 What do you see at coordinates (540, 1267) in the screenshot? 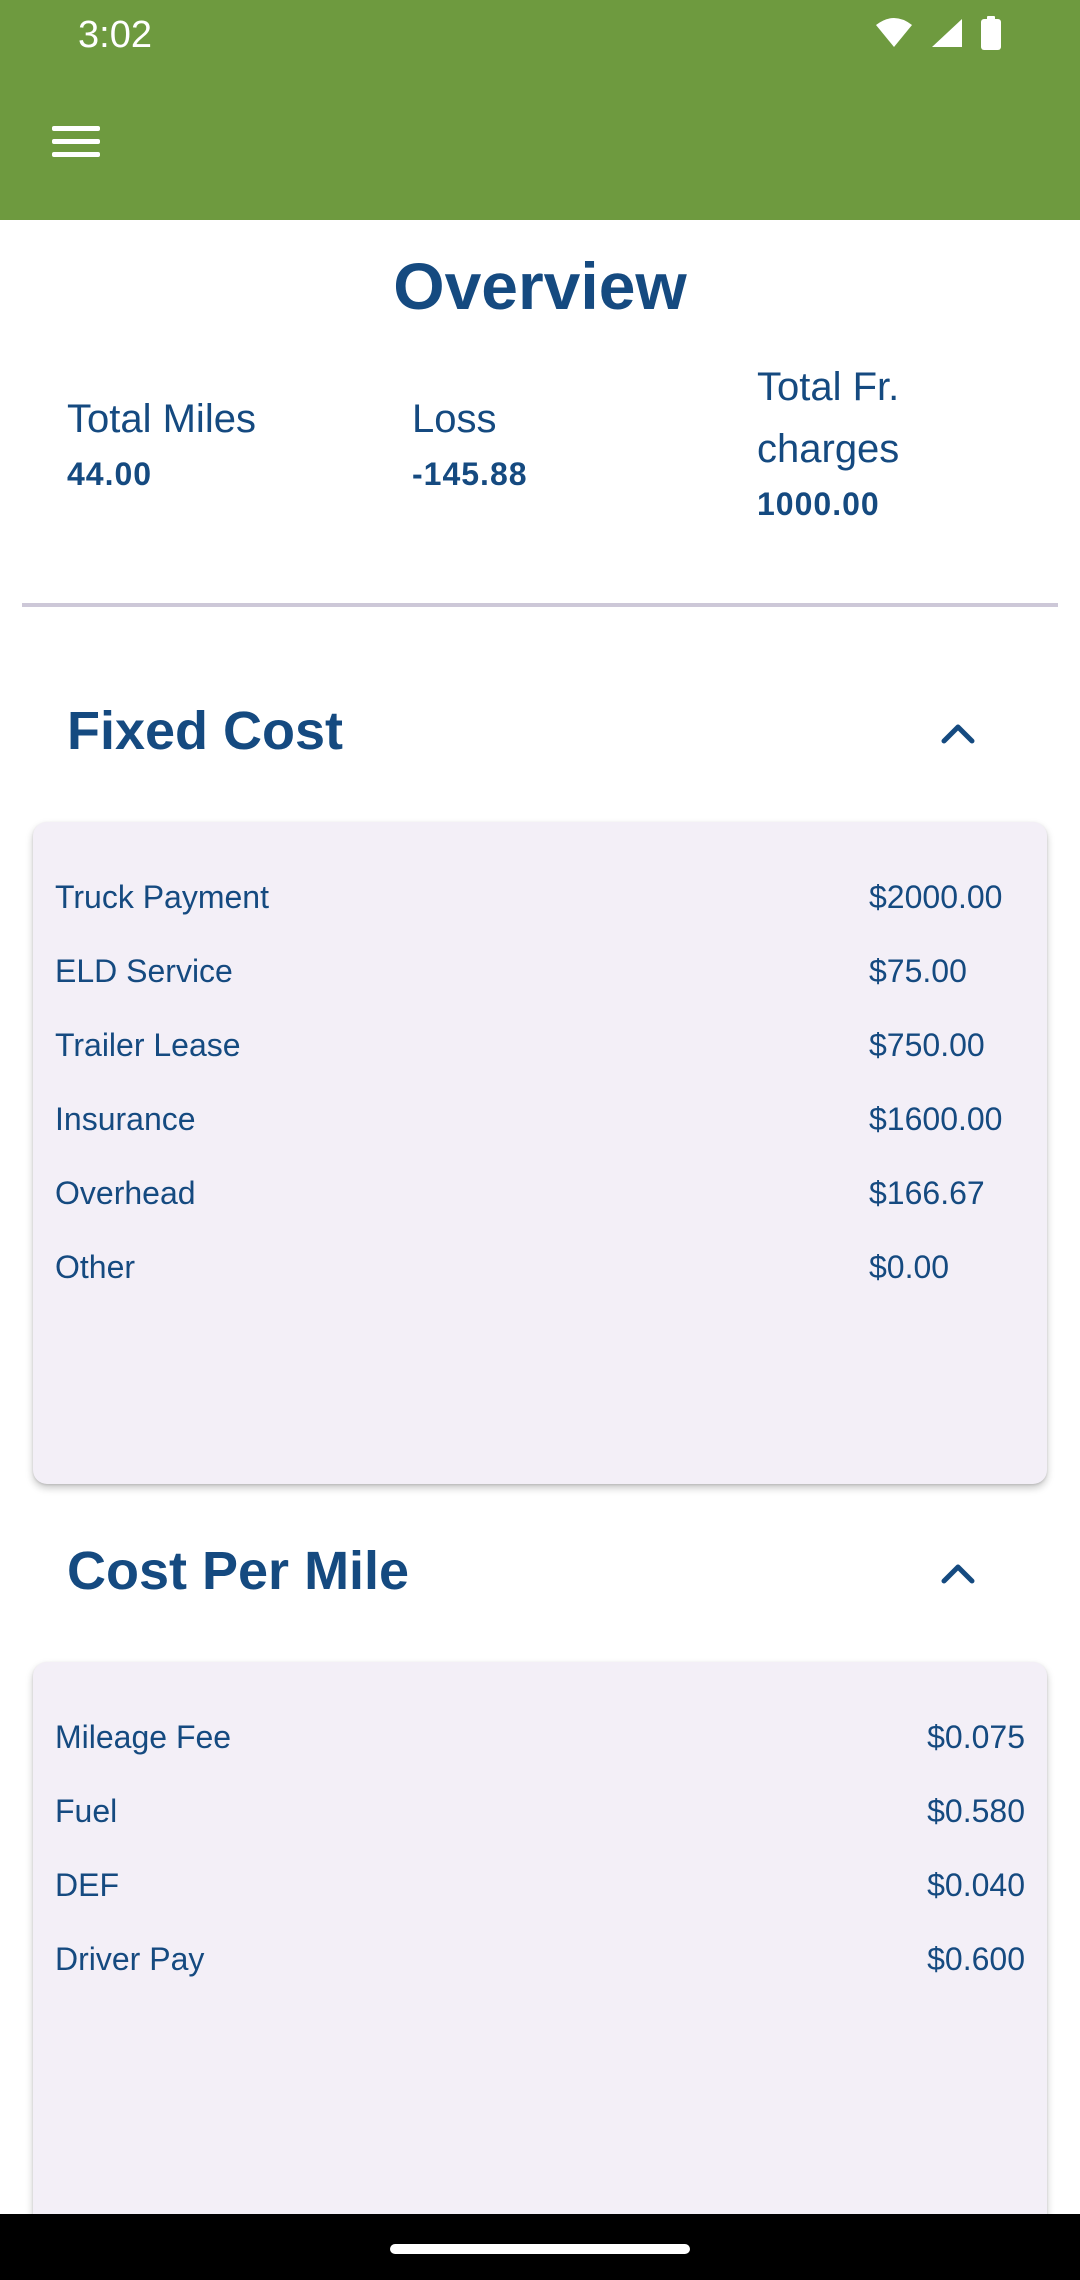
I see `fixed-cost-row: Other $0.00` at bounding box center [540, 1267].